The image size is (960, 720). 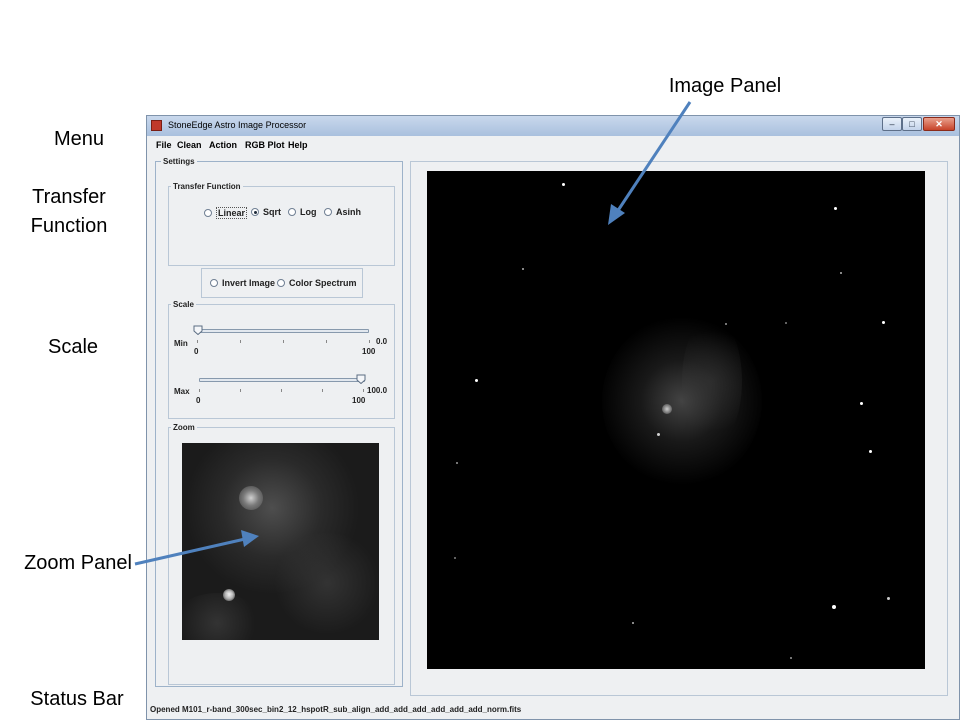 I want to click on color-spectrum-indicator, so click(x=281, y=283).